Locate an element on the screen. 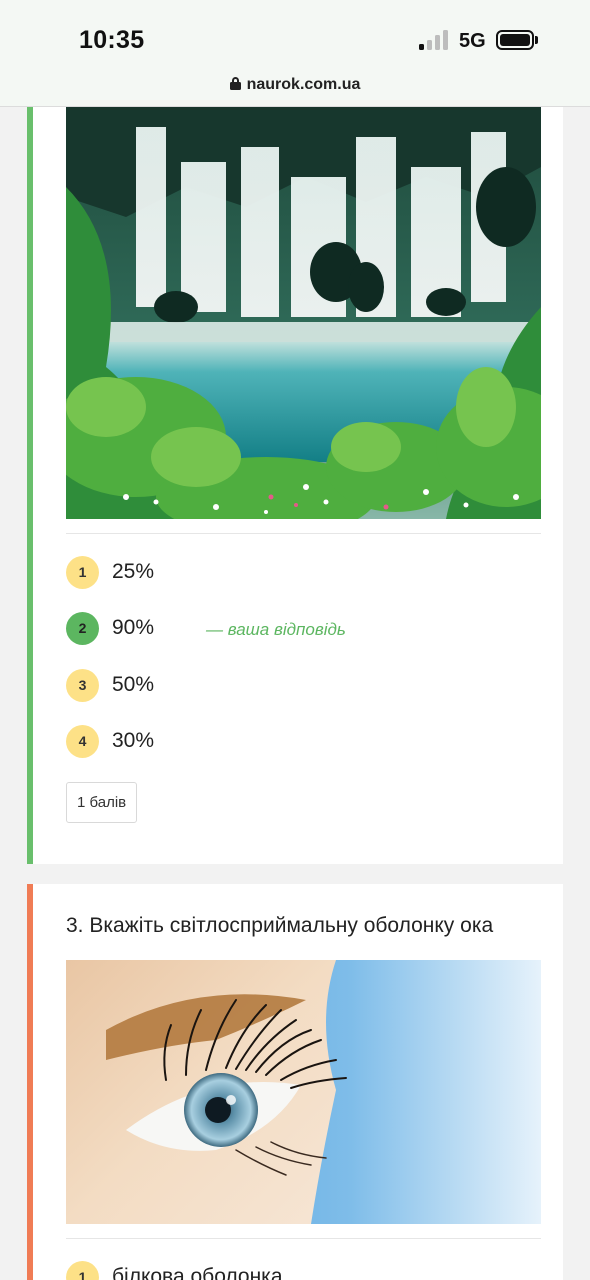  answer-text: білкова оболонка is located at coordinates (197, 1272).